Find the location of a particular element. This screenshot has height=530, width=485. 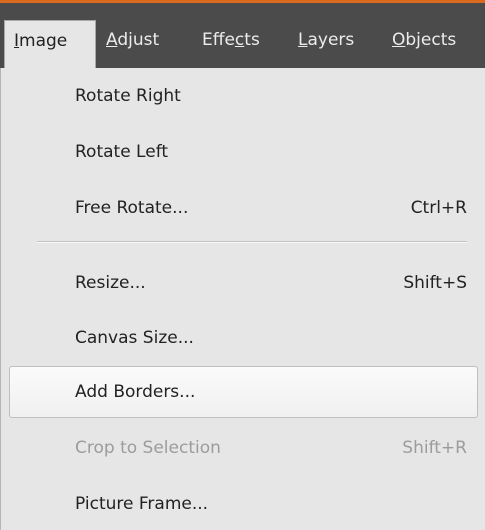

shortcut-ctrl-r: Ctrl+R is located at coordinates (438, 208).